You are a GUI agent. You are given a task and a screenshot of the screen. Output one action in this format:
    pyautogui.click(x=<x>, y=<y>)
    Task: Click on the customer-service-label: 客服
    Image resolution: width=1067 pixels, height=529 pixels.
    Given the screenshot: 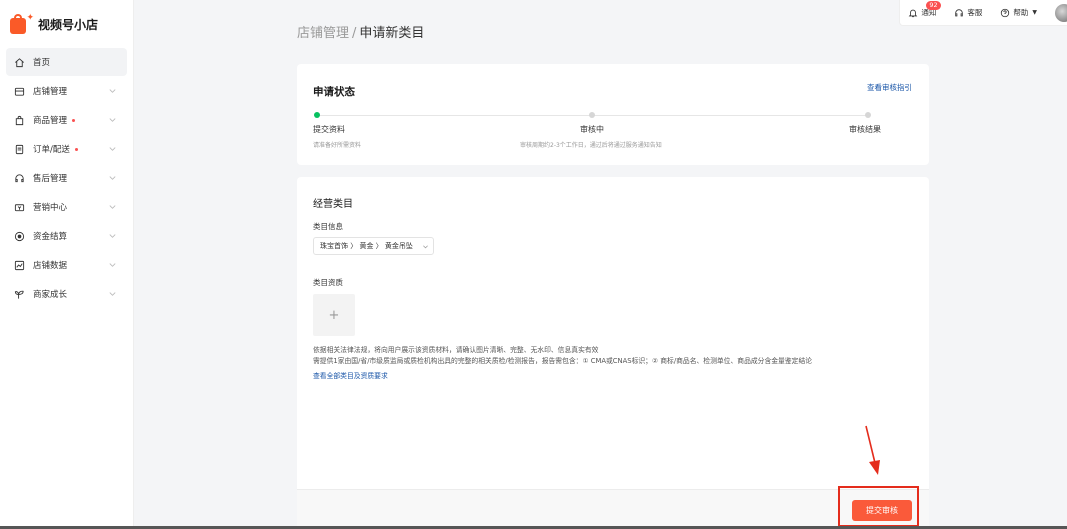 What is the action you would take?
    pyautogui.click(x=975, y=12)
    